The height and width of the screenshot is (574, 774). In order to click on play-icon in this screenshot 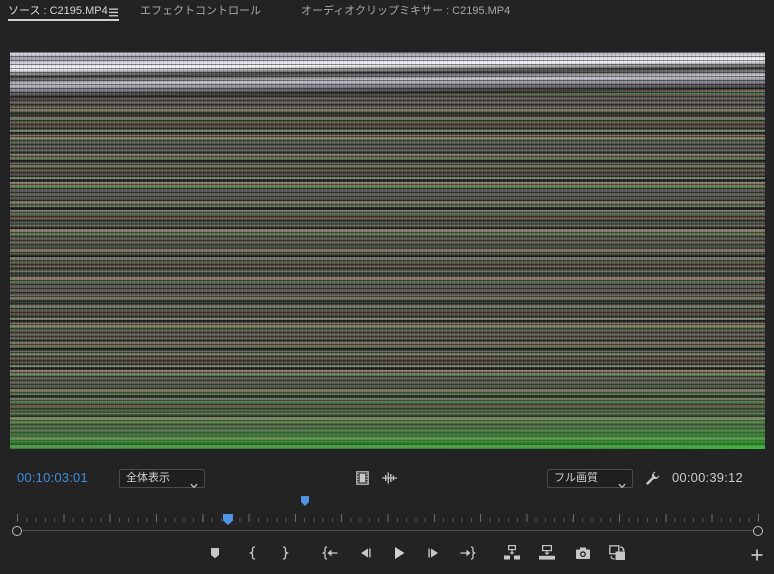, I will do `click(399, 555)`.